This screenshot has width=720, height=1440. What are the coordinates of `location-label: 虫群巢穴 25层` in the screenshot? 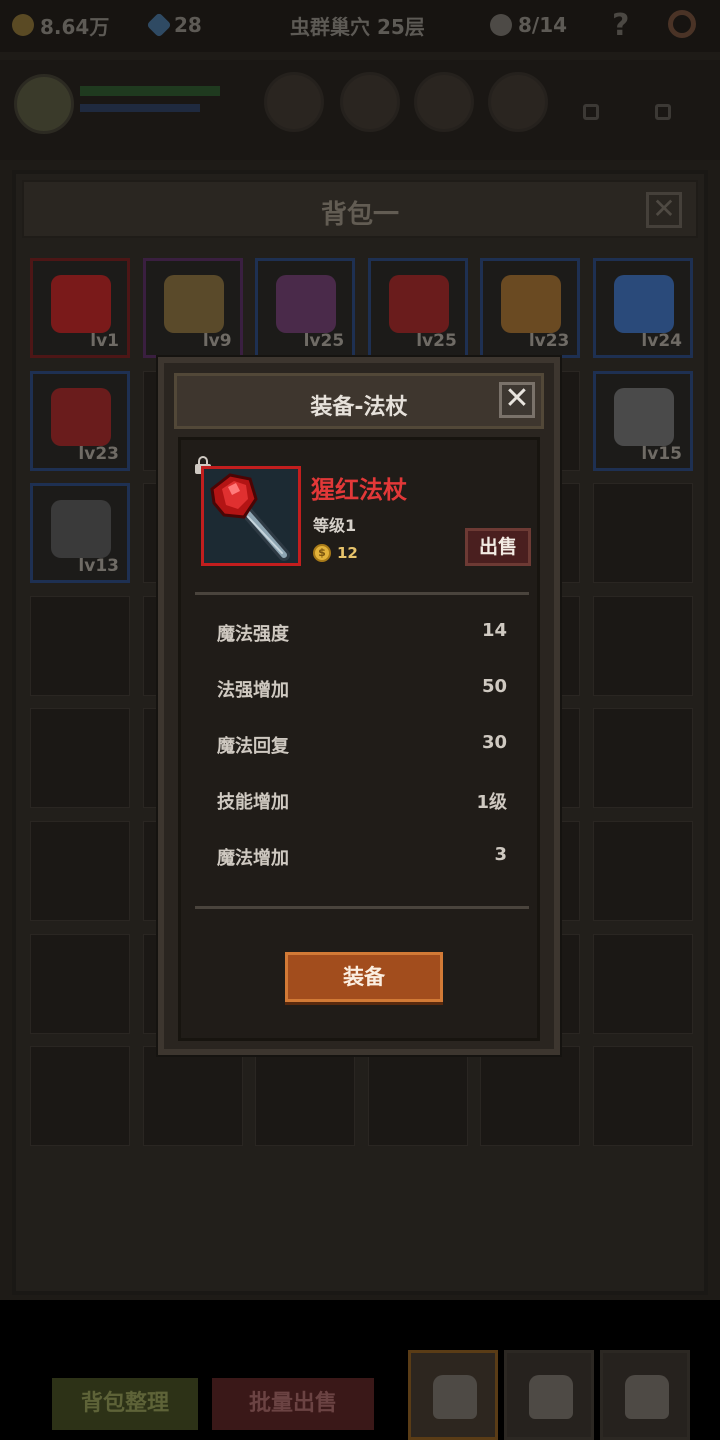 It's located at (357, 26).